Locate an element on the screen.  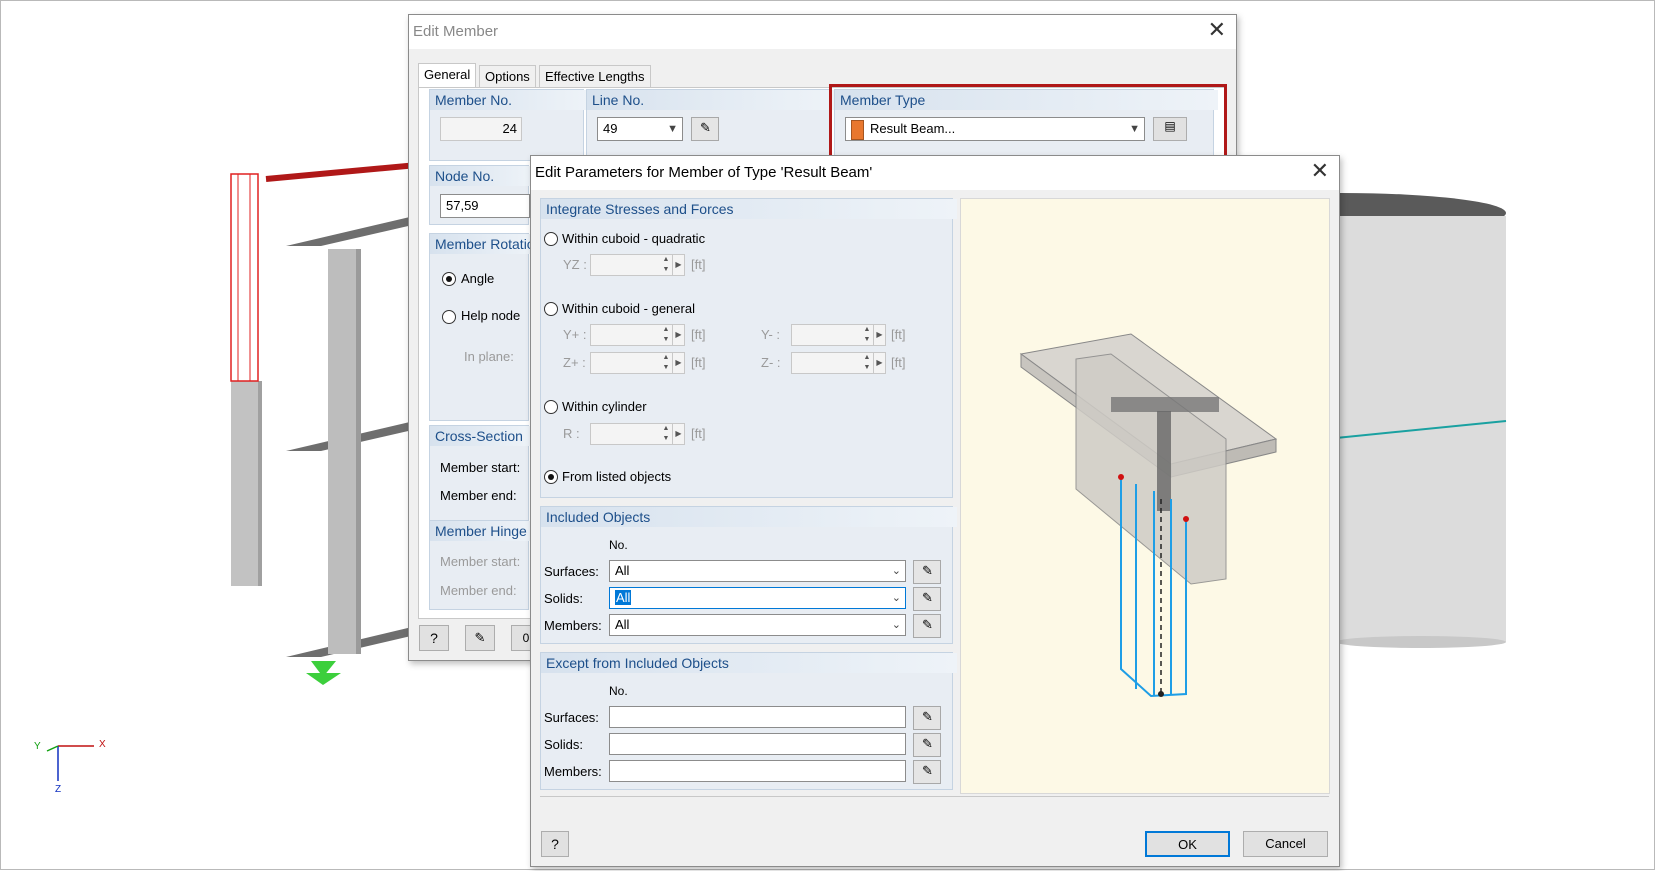
tab-options: Options is located at coordinates (507, 76).